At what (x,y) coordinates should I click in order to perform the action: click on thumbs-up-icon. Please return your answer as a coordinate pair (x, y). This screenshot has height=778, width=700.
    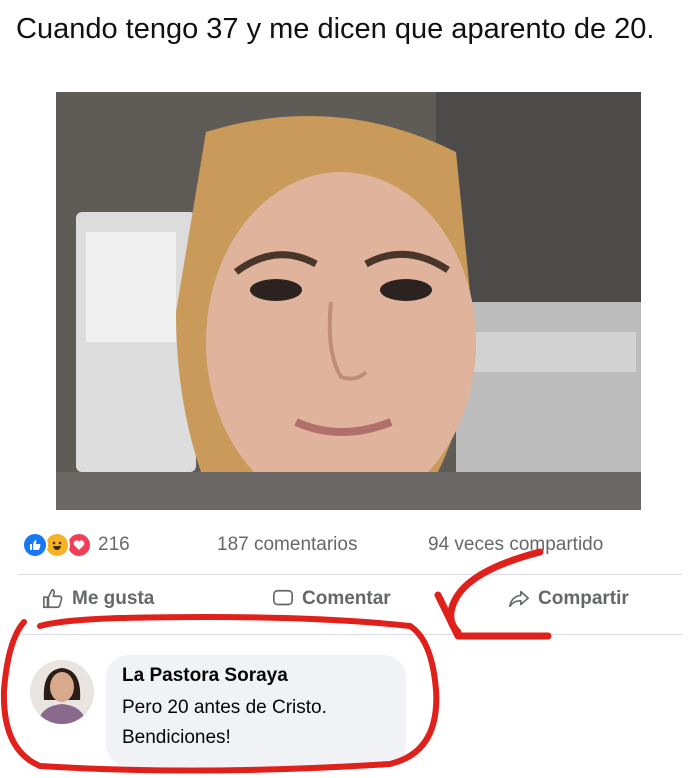
    Looking at the image, I should click on (53, 599).